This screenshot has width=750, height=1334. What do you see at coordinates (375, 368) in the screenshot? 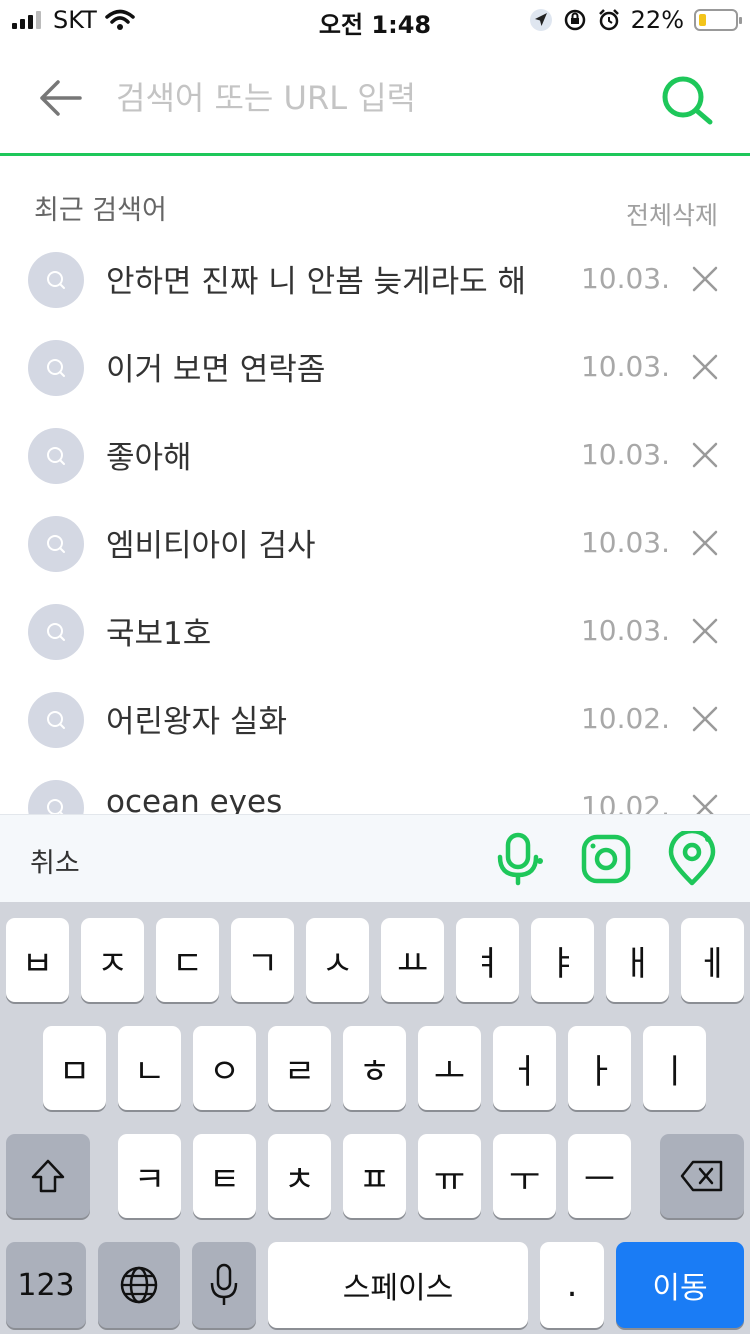
I see `recent-search-item: 이거 보면 연락좀 10.03.` at bounding box center [375, 368].